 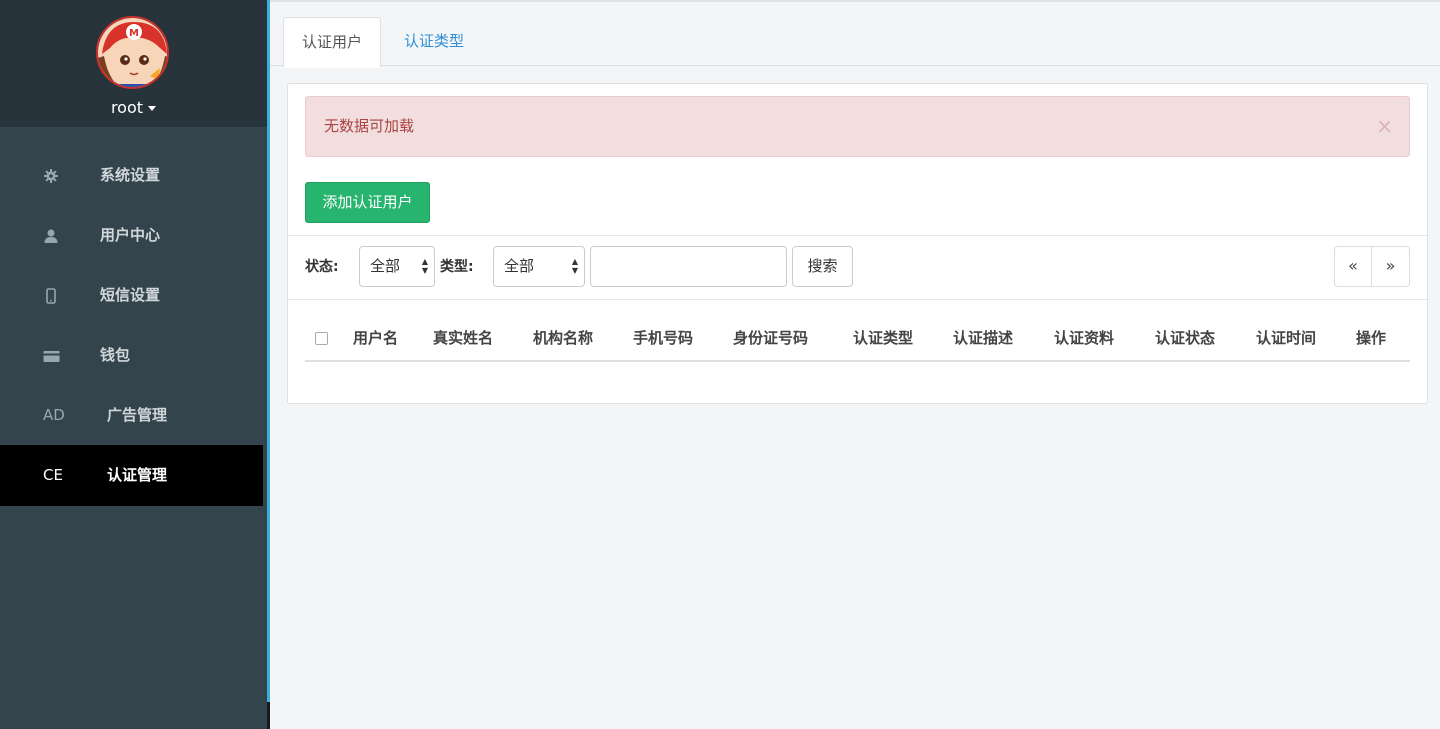 I want to click on status-filter-label: 状态:, so click(x=322, y=267).